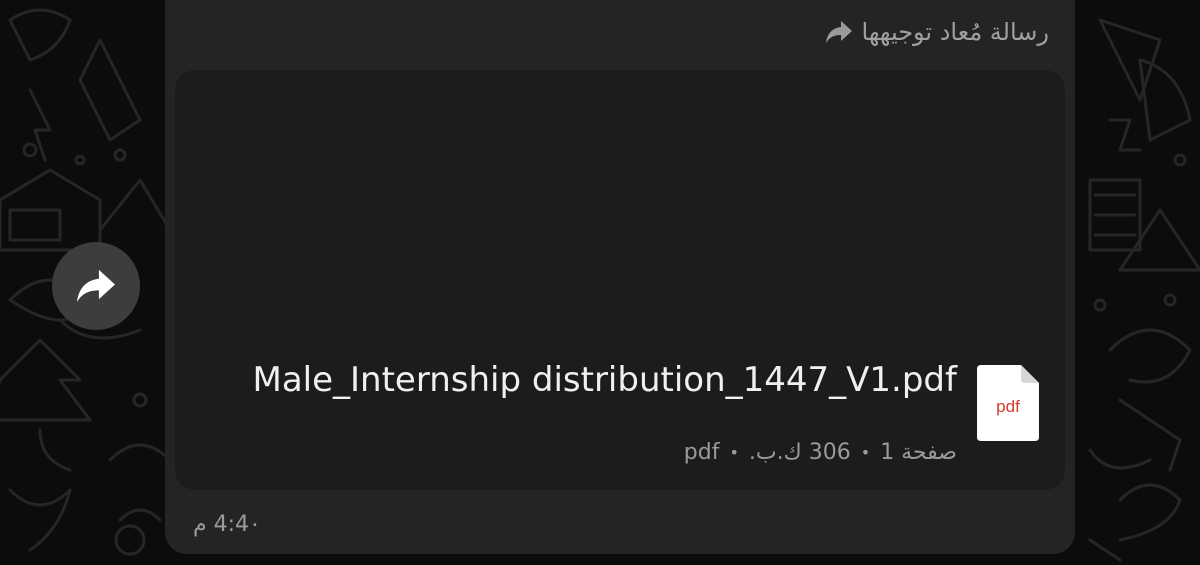 The width and height of the screenshot is (1200, 565). Describe the element at coordinates (955, 32) in the screenshot. I see `forwarded-label: رسالة مُعاد توجيهها` at that location.